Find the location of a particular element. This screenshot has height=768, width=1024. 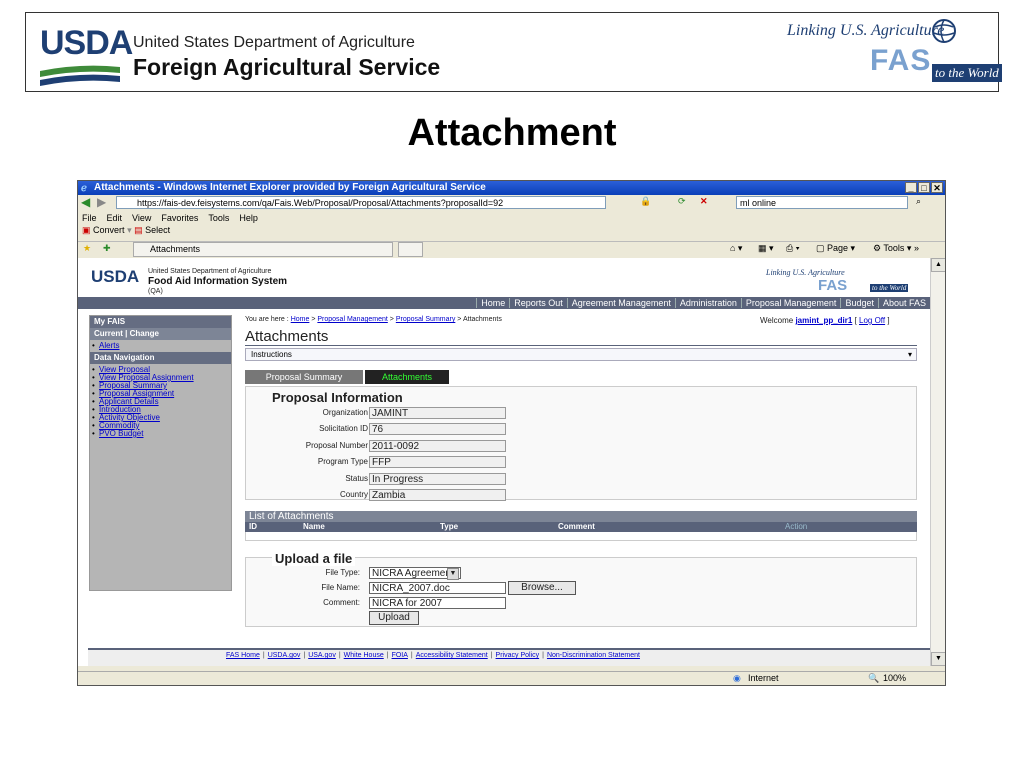

breadcrumb-proposal-management: Proposal Management is located at coordinates (352, 319).